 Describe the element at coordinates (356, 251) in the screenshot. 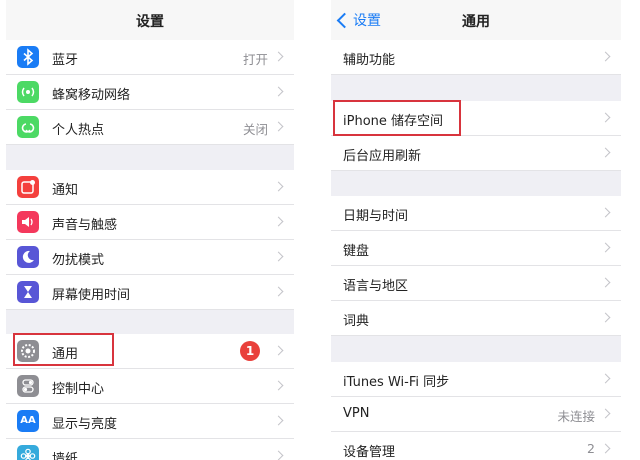

I see `list-item-label: 键盘` at that location.